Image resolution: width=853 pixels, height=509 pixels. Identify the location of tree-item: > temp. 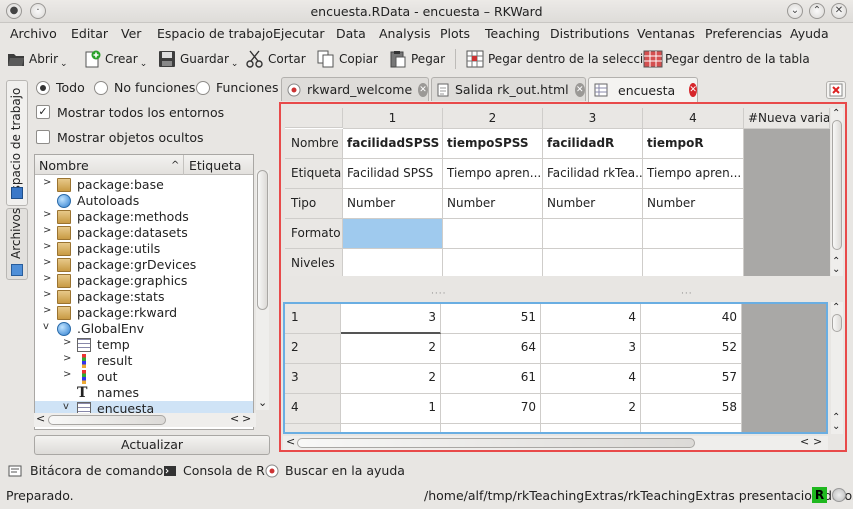
(144, 345).